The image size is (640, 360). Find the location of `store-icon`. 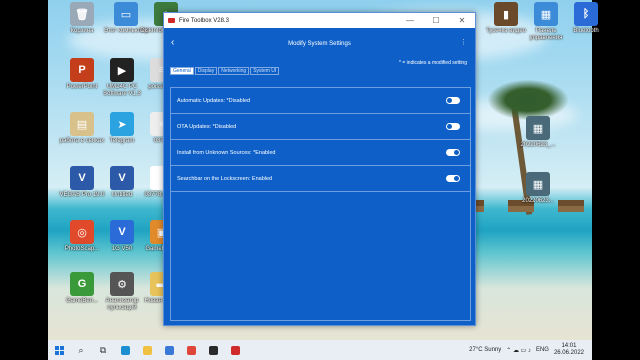

store-icon is located at coordinates (169, 350).